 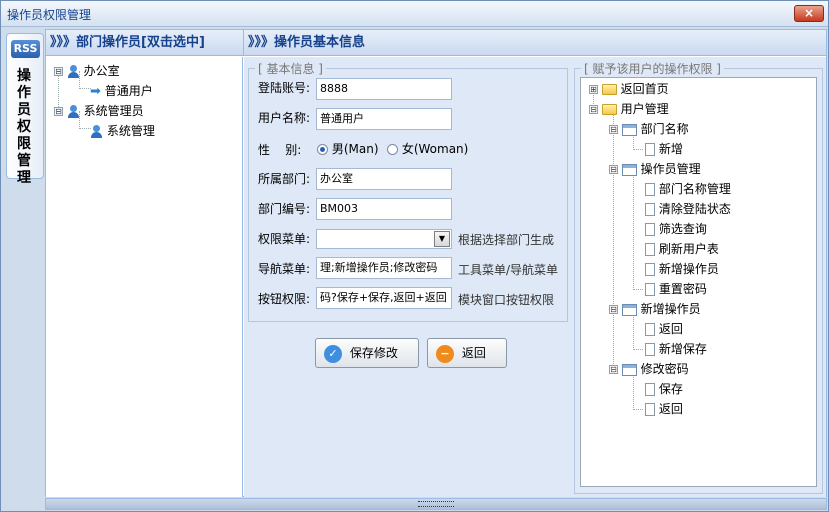 I want to click on save-button: ✓ 保存修改, so click(x=367, y=353).